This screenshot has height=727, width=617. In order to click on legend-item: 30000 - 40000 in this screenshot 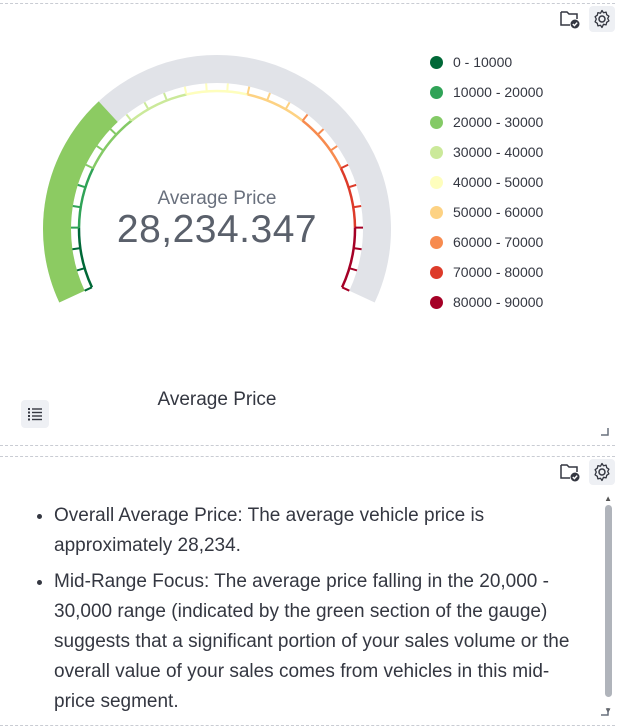, I will do `click(486, 152)`.